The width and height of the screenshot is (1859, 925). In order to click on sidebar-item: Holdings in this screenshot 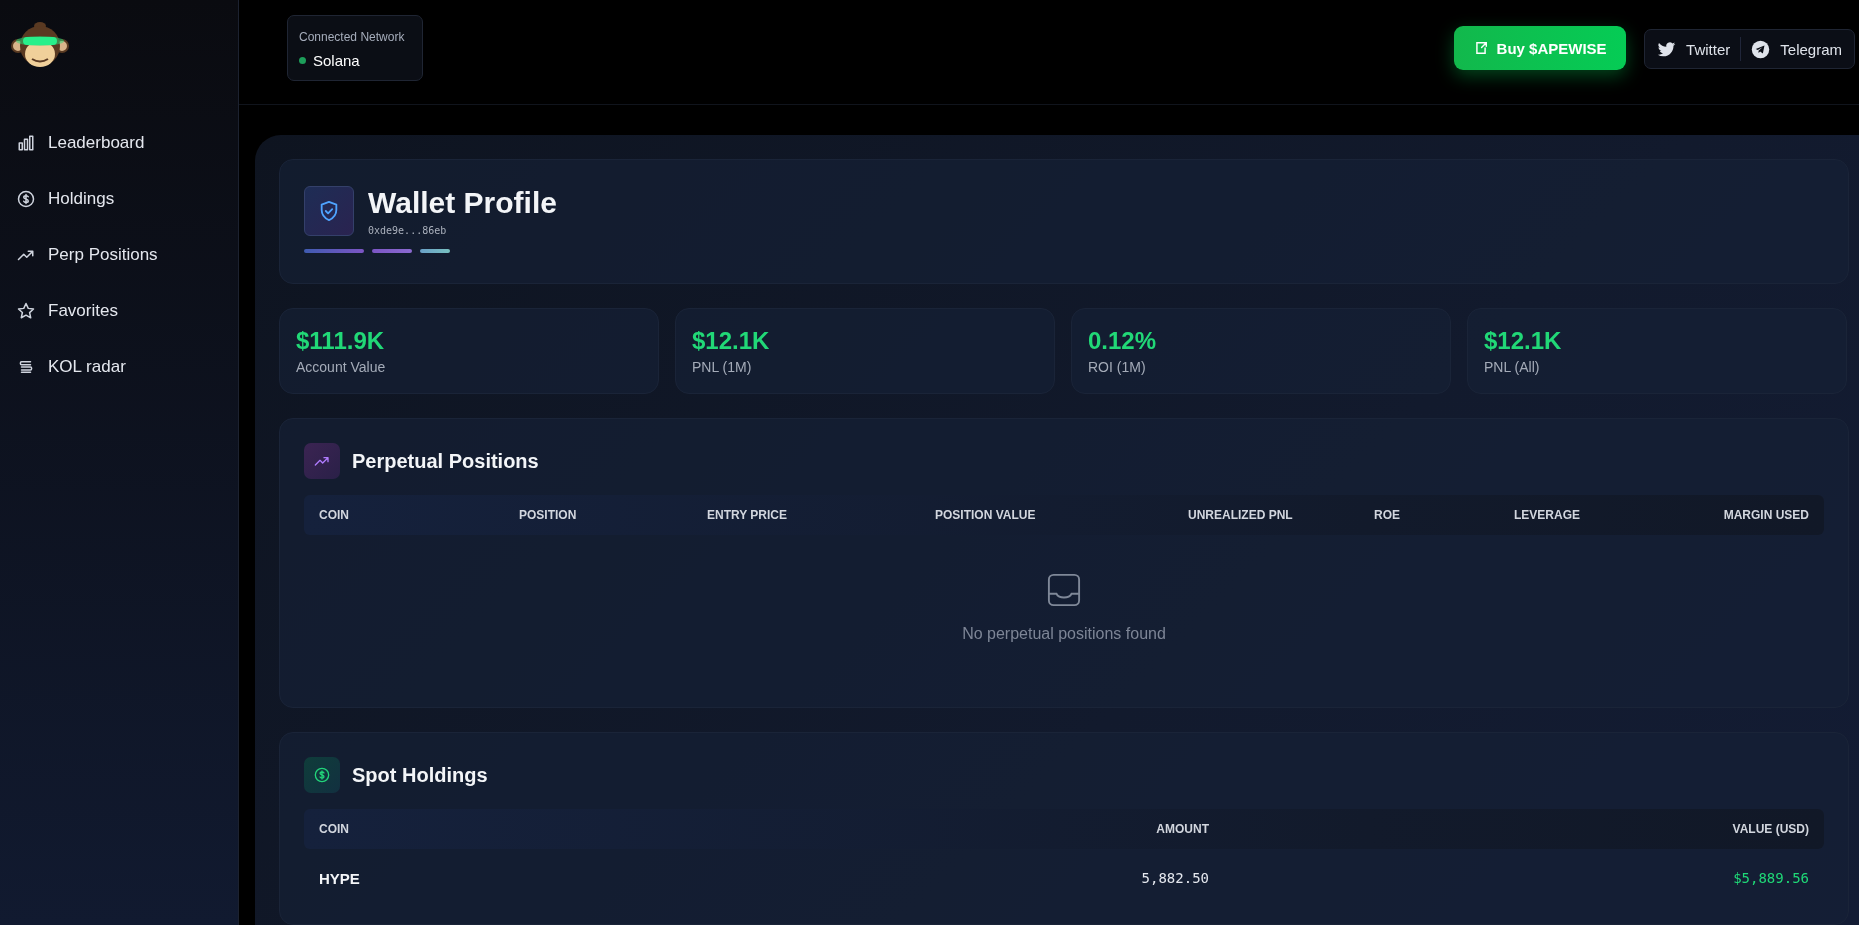, I will do `click(110, 199)`.